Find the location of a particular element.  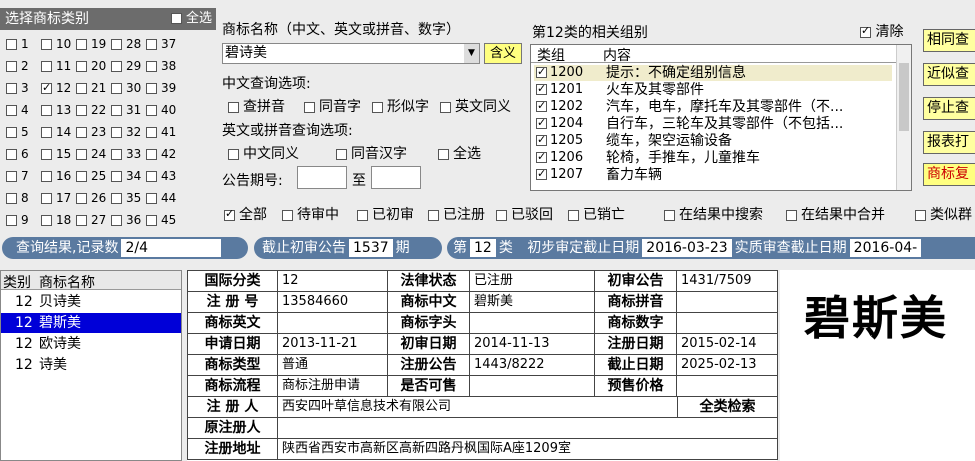

same-search-button: 相同查 is located at coordinates (949, 40).